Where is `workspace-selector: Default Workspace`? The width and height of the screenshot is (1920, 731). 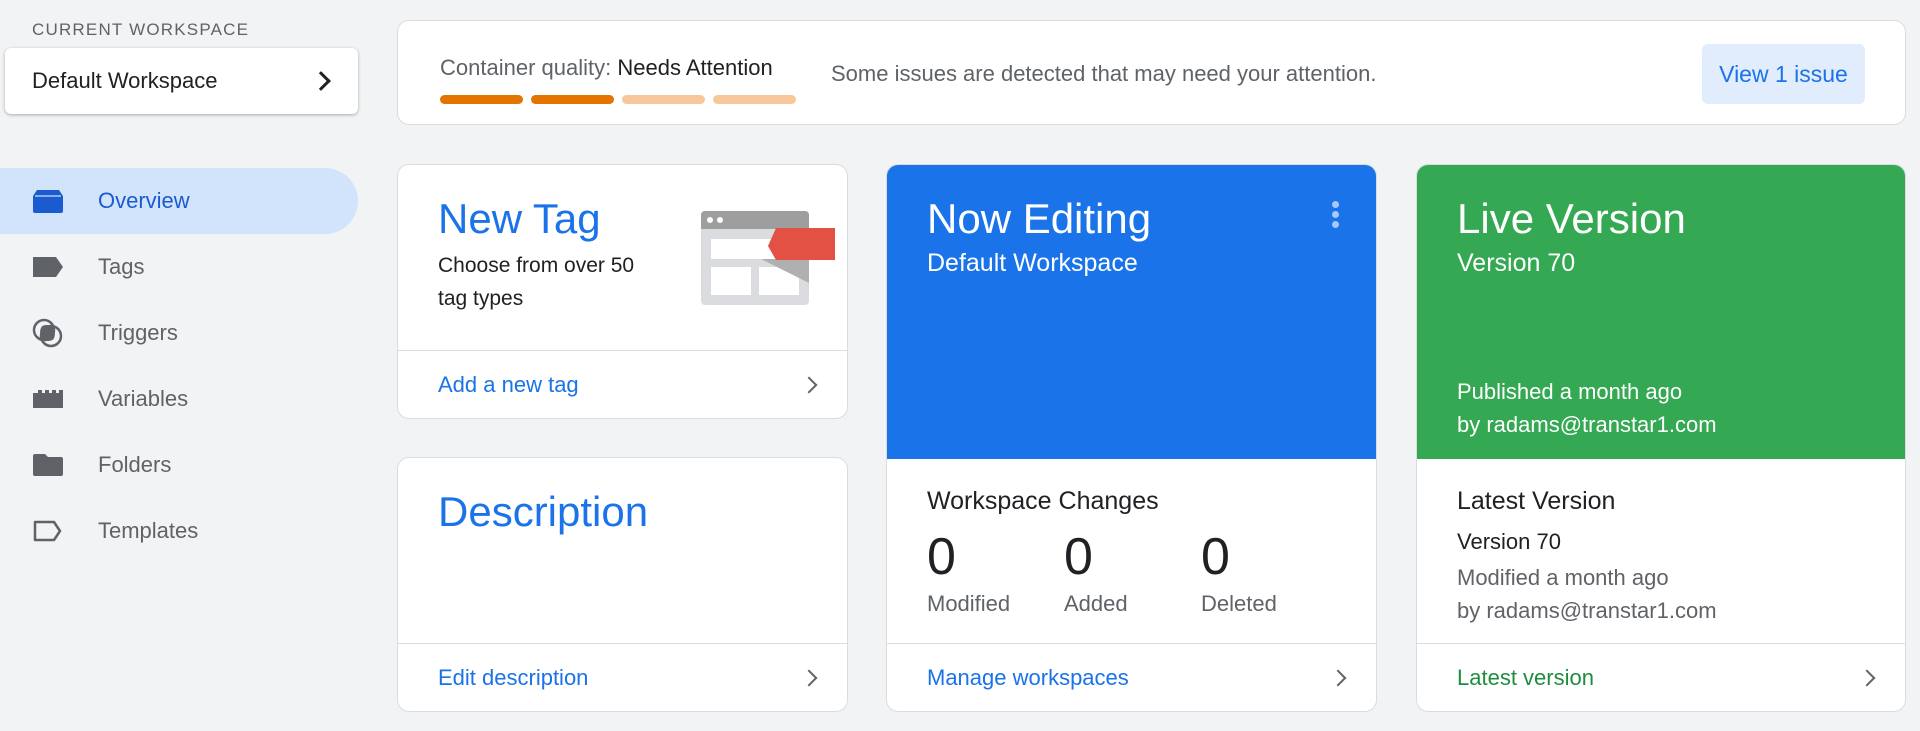 workspace-selector: Default Workspace is located at coordinates (181, 81).